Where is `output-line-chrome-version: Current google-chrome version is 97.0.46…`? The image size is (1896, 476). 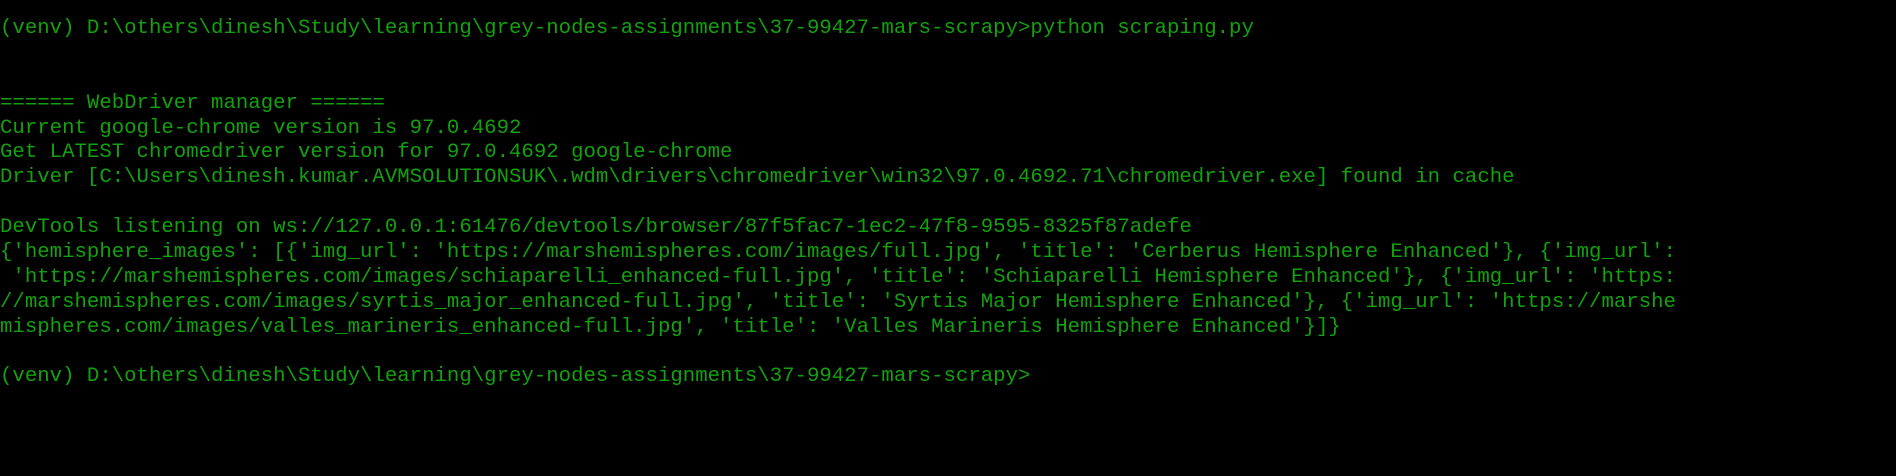 output-line-chrome-version: Current google-chrome version is 97.0.46… is located at coordinates (261, 128).